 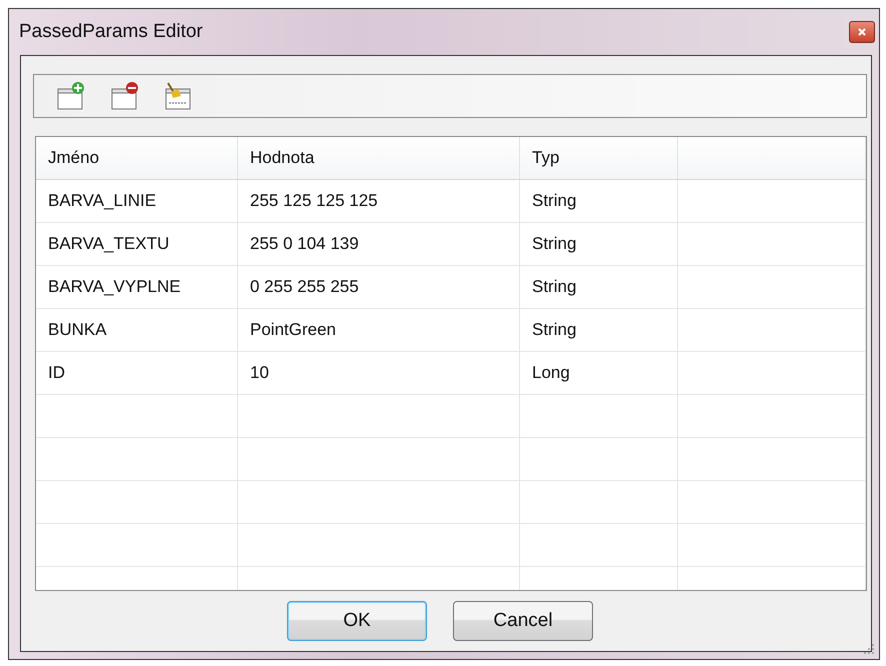 What do you see at coordinates (70, 96) in the screenshot?
I see `add-row-icon` at bounding box center [70, 96].